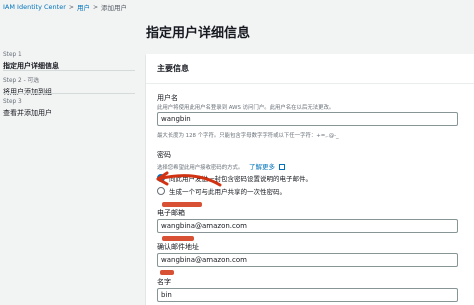 The width and height of the screenshot is (474, 305). I want to click on username-input: wangbin, so click(307, 119).